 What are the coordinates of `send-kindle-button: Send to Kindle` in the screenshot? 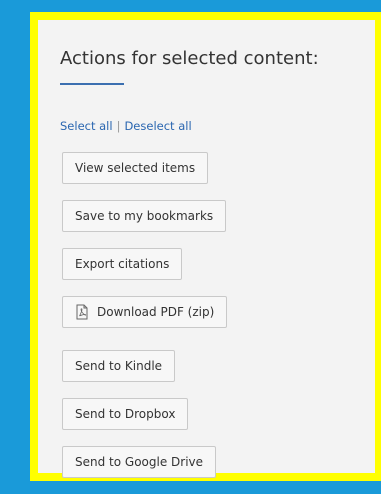 It's located at (119, 366).